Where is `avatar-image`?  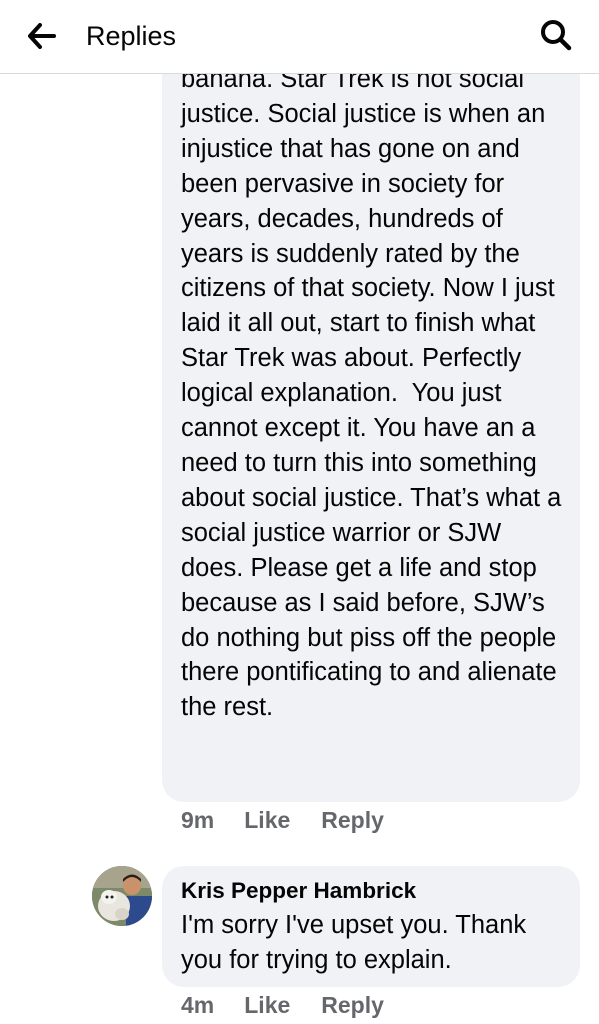 avatar-image is located at coordinates (122, 896).